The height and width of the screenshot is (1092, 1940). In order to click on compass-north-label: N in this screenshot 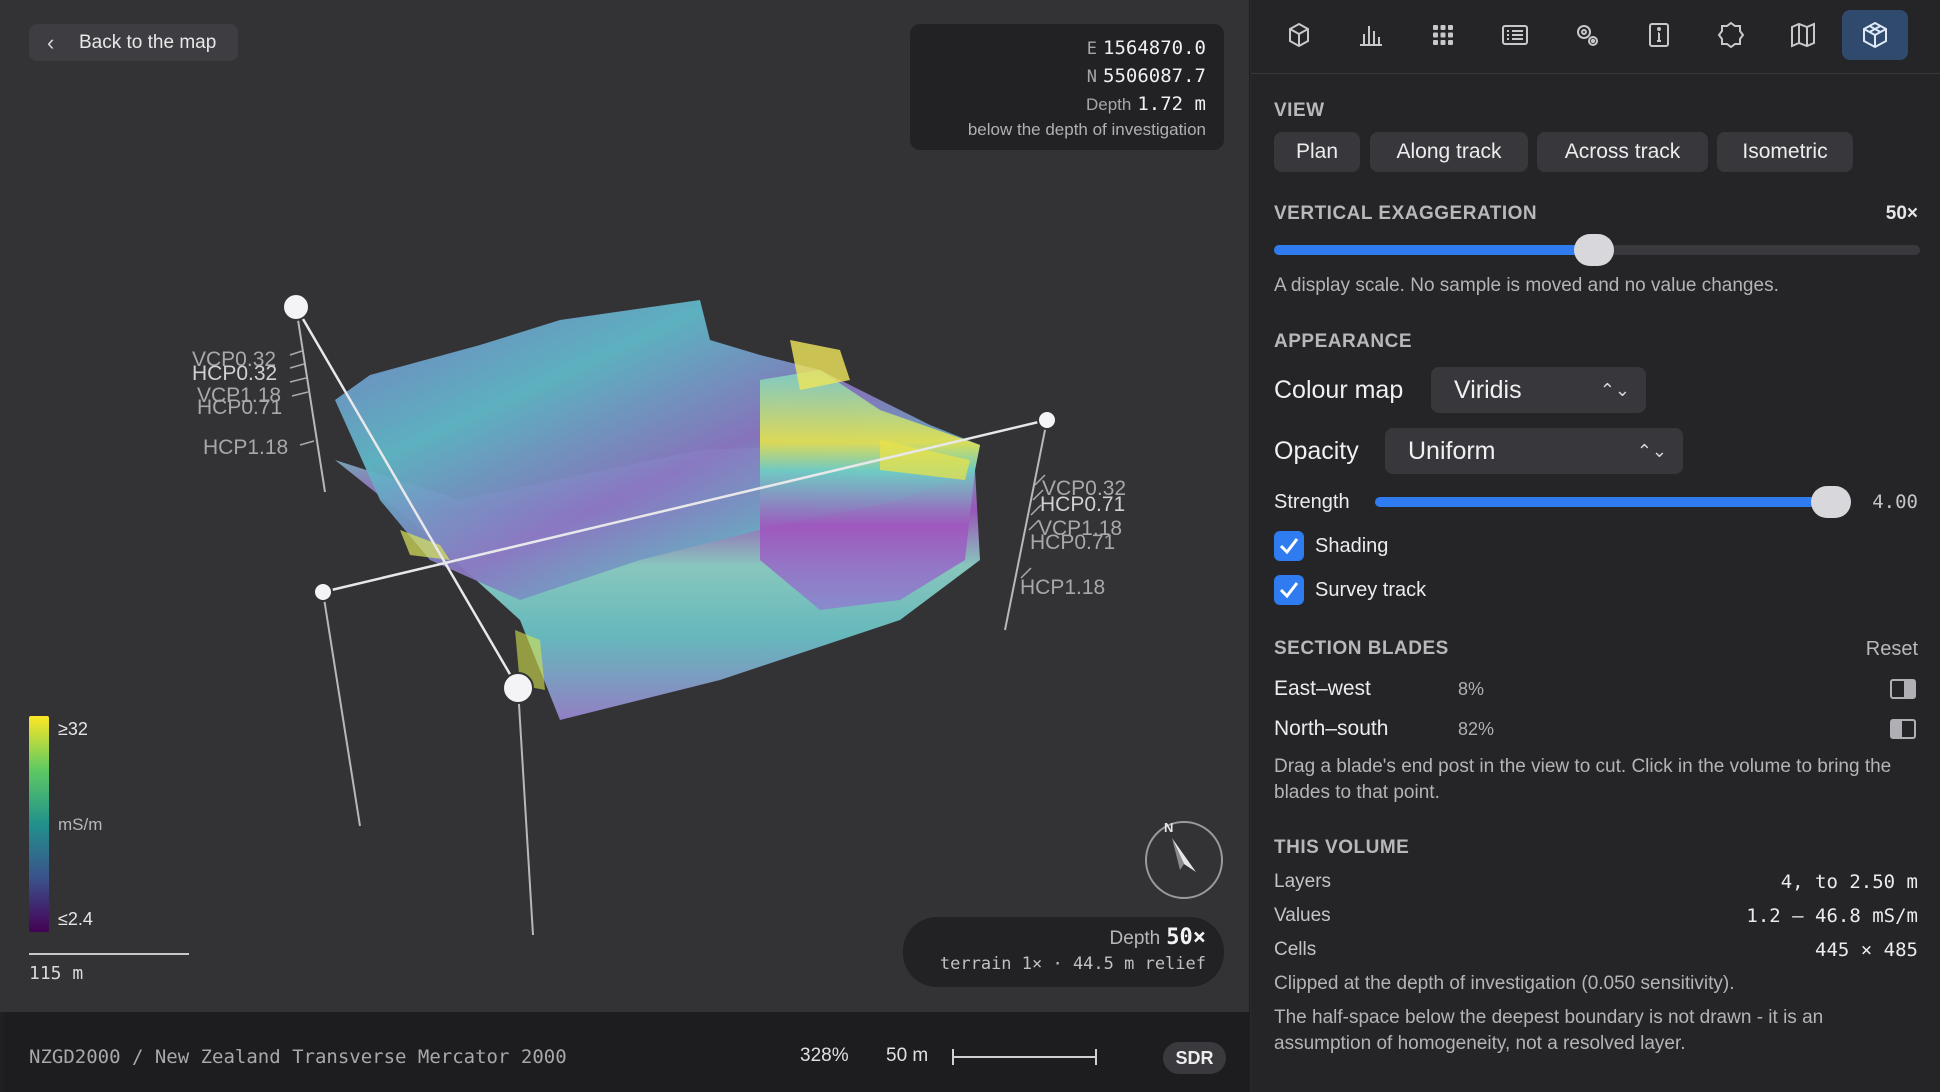, I will do `click(1168, 827)`.